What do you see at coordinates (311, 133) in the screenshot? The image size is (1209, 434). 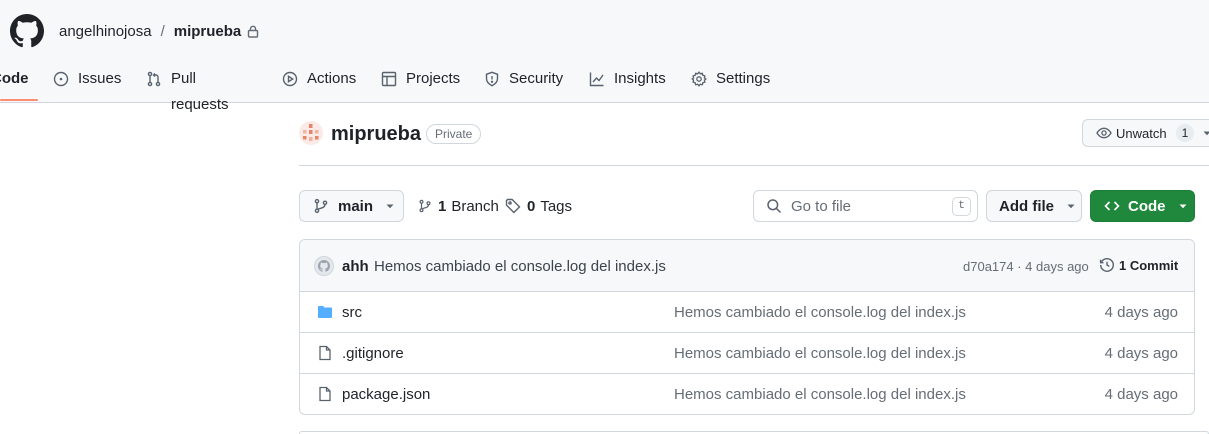 I see `repo-avatar` at bounding box center [311, 133].